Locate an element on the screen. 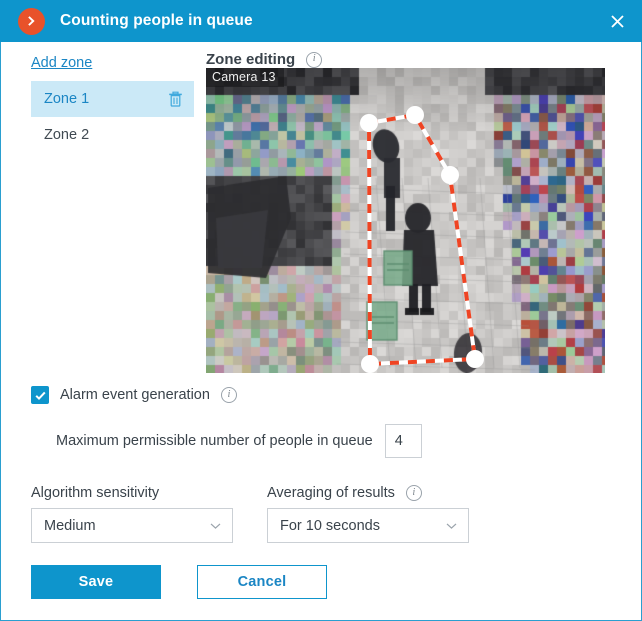 The width and height of the screenshot is (642, 621). camera-name-label: Camera 13 is located at coordinates (245, 77).